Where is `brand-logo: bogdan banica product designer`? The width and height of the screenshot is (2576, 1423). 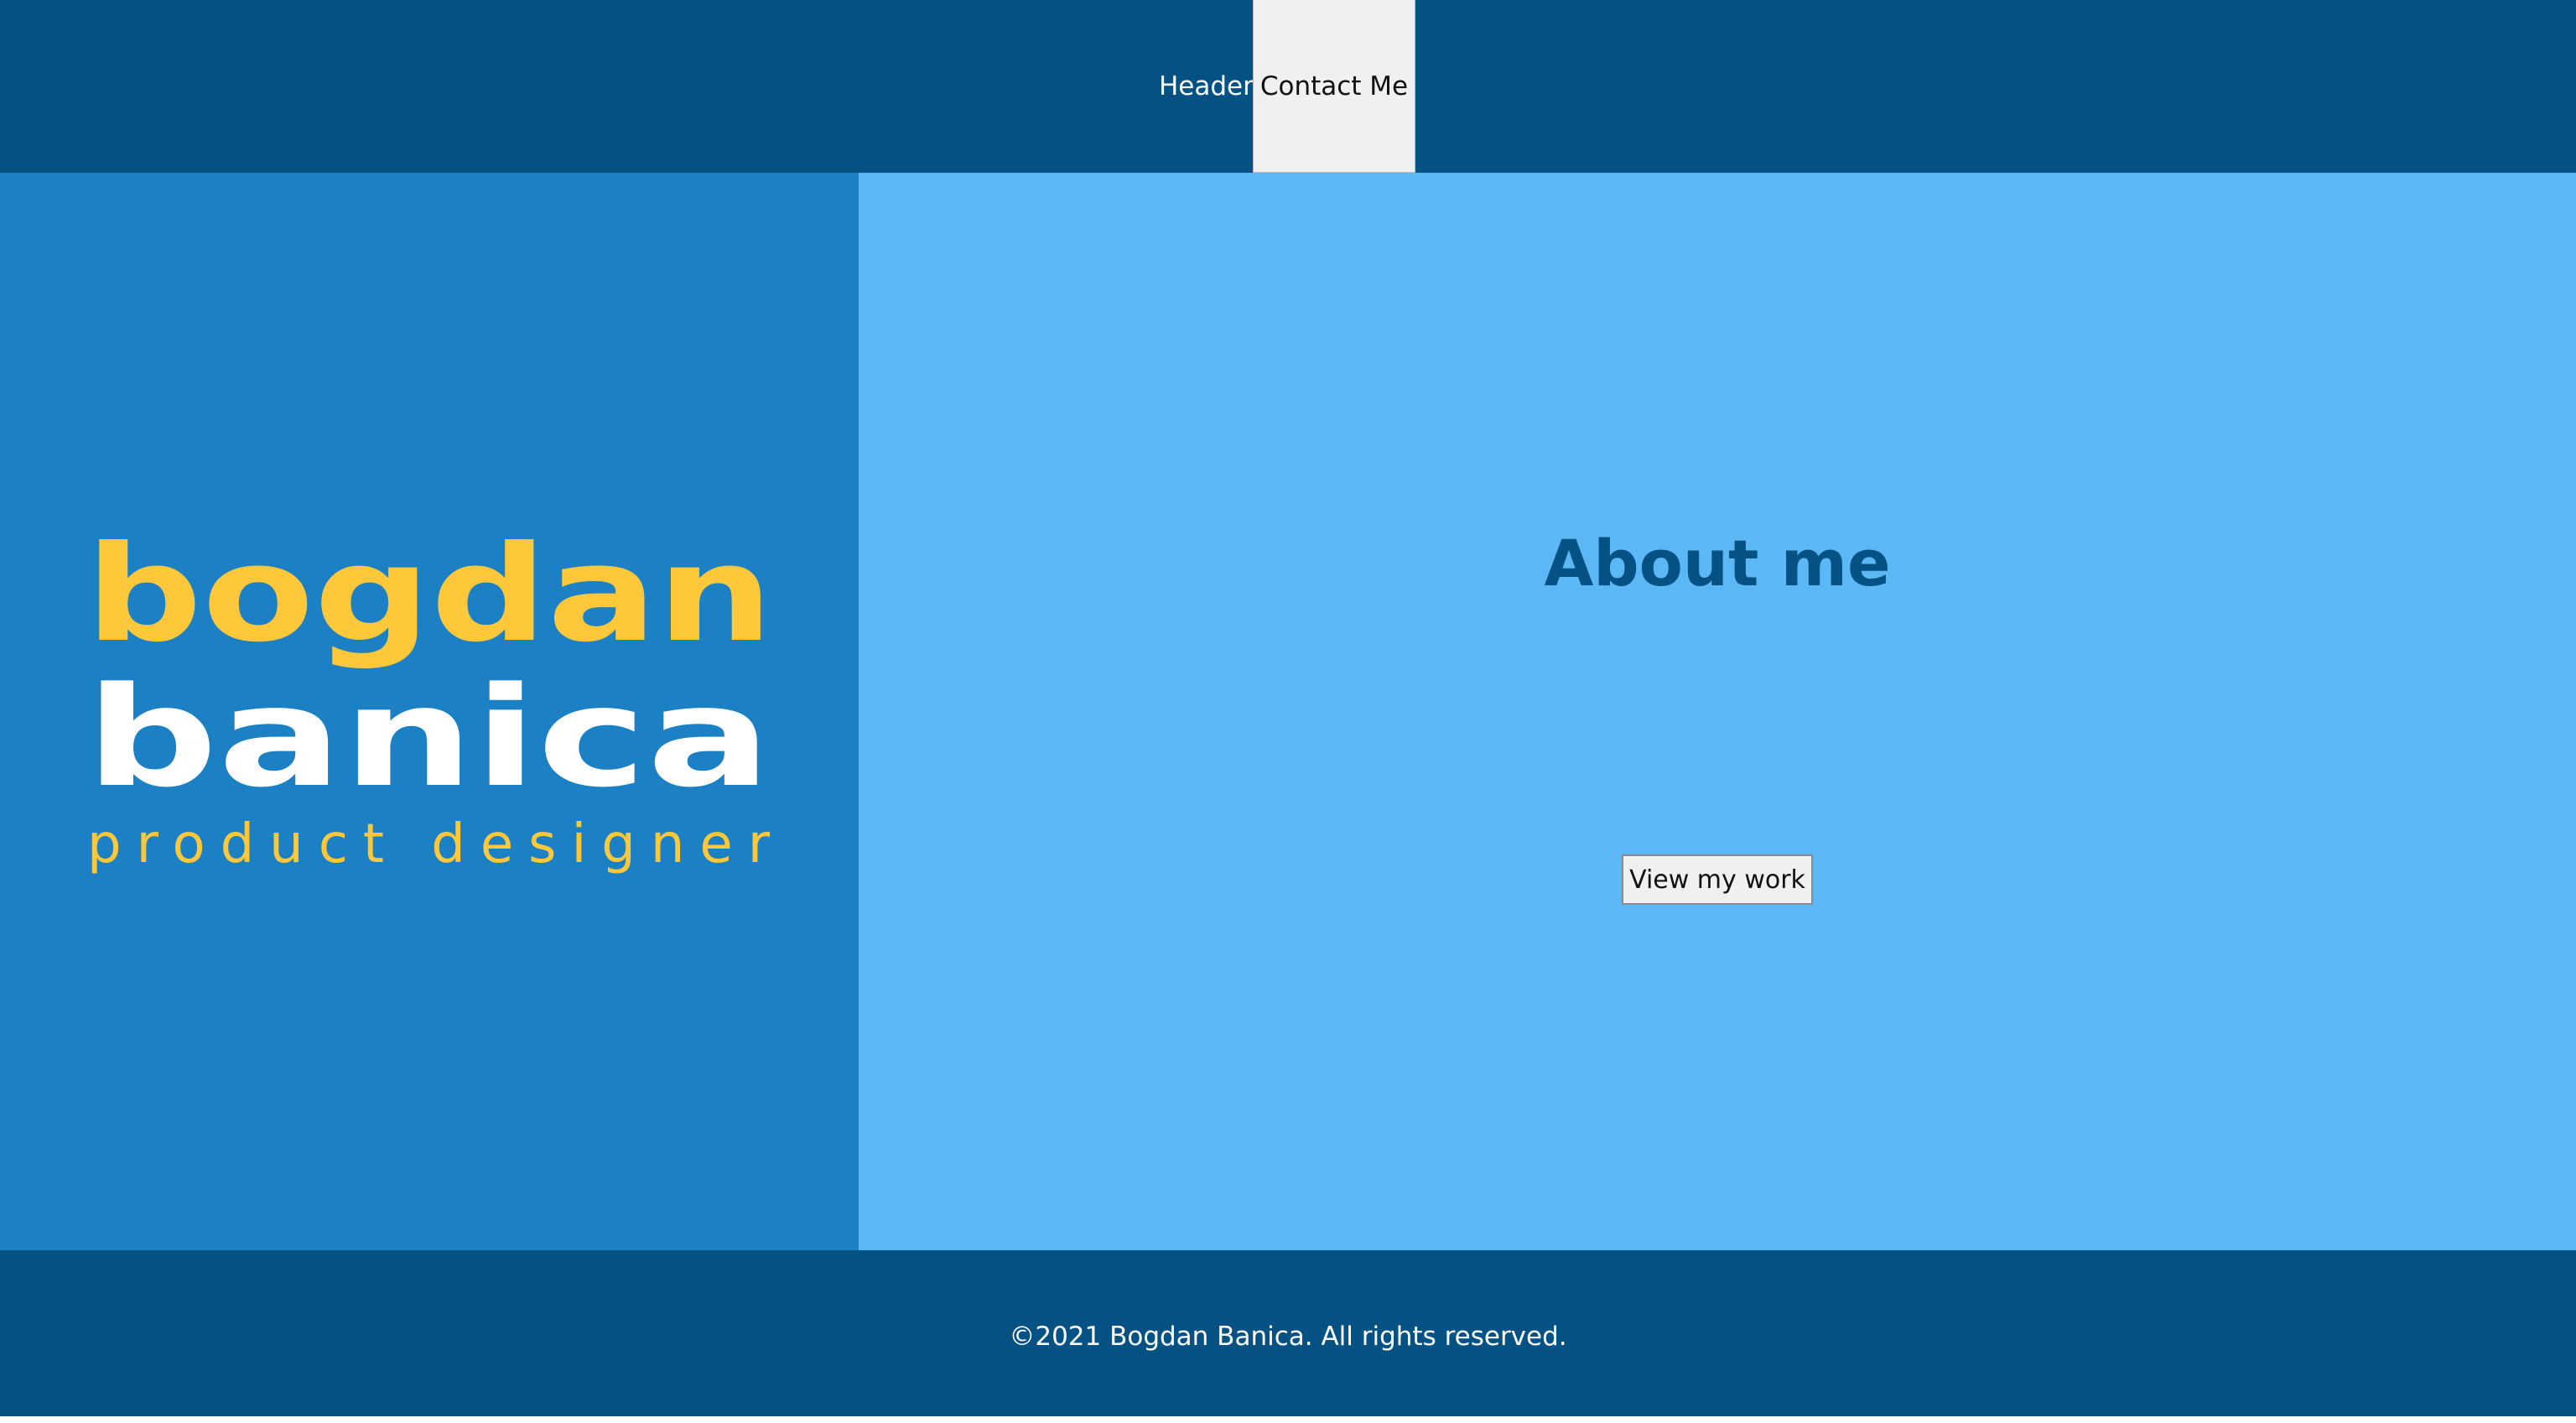
brand-logo: bogdan banica product designer is located at coordinates (429, 696).